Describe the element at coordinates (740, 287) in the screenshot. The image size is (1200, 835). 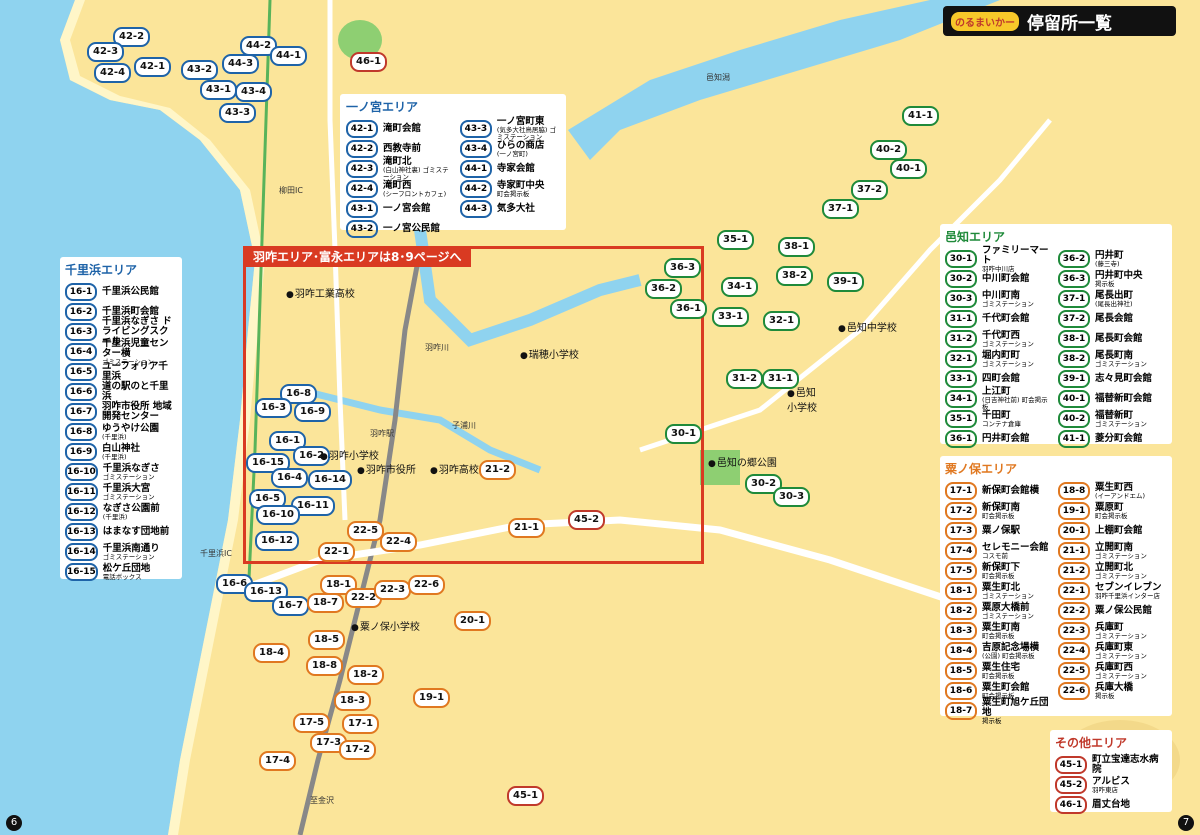
I see `map-stop-34-1: 34-1` at that location.